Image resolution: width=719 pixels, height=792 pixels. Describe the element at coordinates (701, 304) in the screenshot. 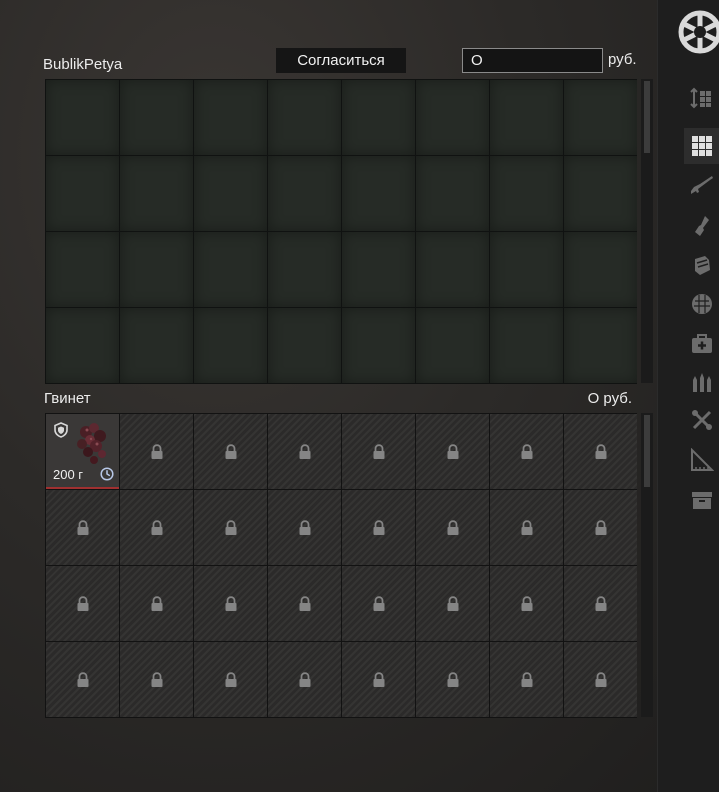

I see `container-icon` at that location.